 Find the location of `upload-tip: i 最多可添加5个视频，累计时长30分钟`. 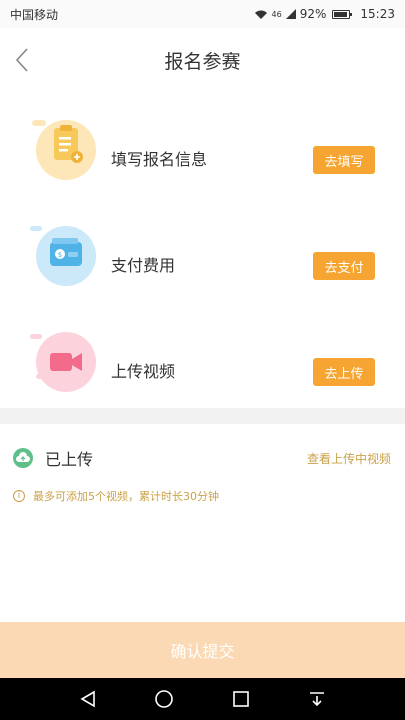

upload-tip: i 最多可添加5个视频，累计时长30分钟 is located at coordinates (116, 496).